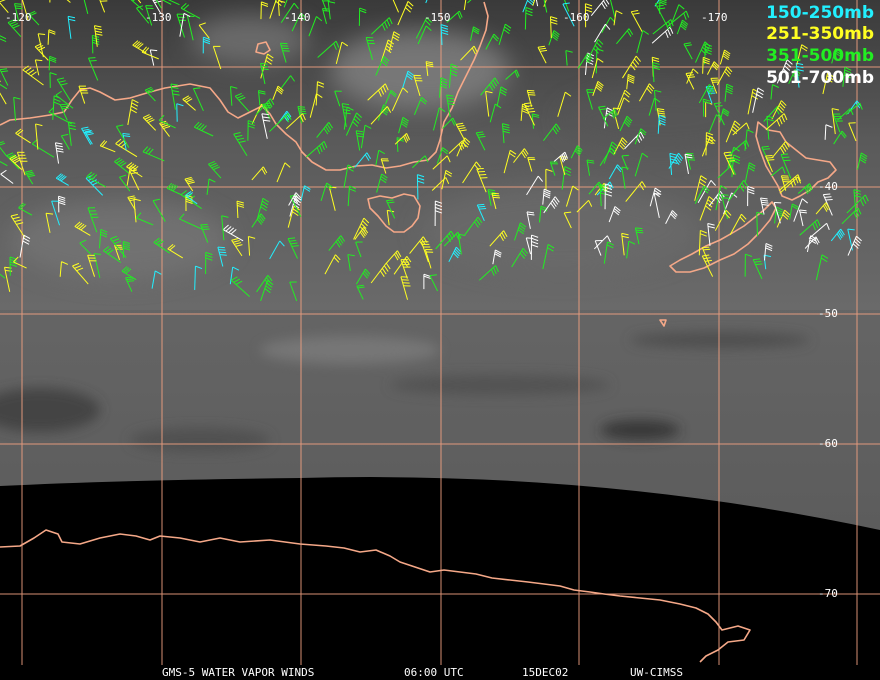 The height and width of the screenshot is (680, 880). I want to click on lon-label-130: -130, so click(158, 17).